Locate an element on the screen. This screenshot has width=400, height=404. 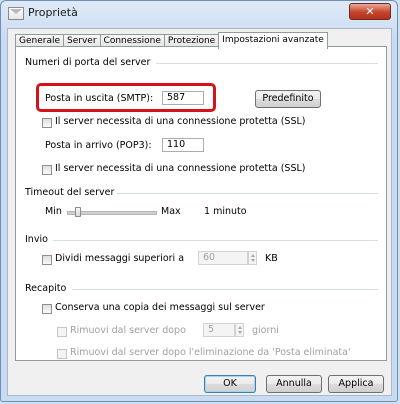
remove-days-input: 5 is located at coordinates (219, 330).